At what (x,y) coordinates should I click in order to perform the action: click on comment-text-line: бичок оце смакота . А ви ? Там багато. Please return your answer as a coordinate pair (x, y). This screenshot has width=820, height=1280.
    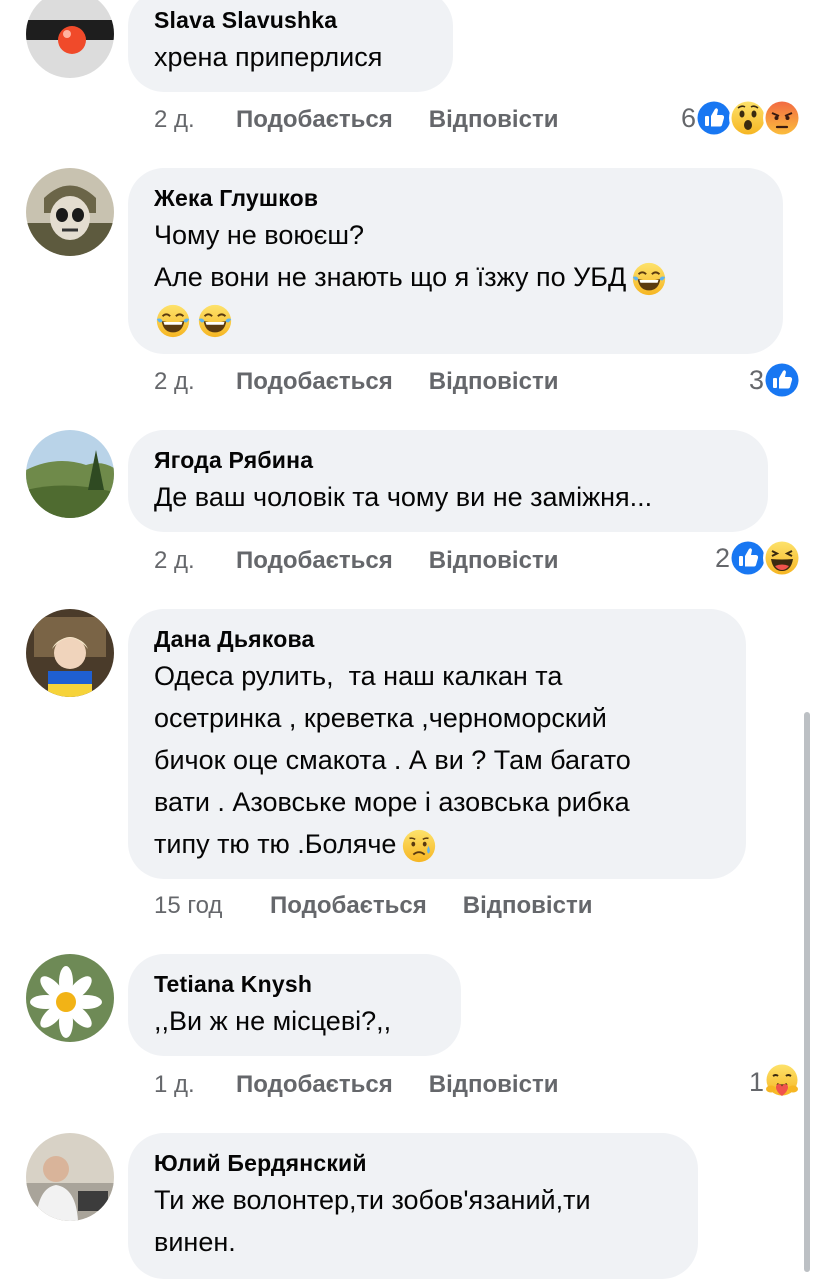
    Looking at the image, I should click on (392, 760).